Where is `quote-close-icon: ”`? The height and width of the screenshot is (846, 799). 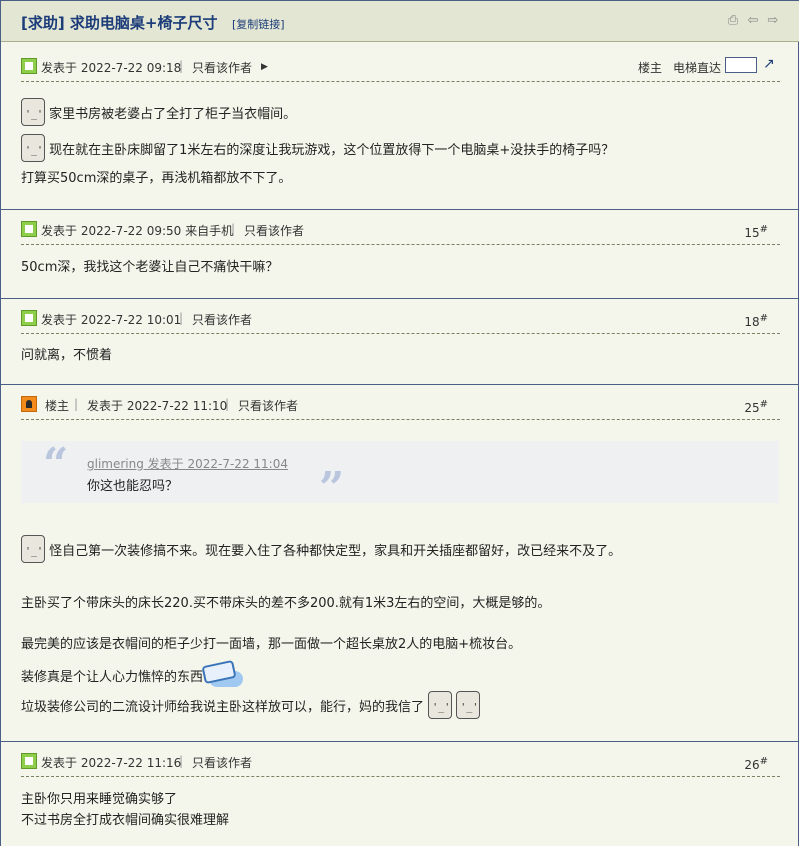
quote-close-icon: ” is located at coordinates (332, 488).